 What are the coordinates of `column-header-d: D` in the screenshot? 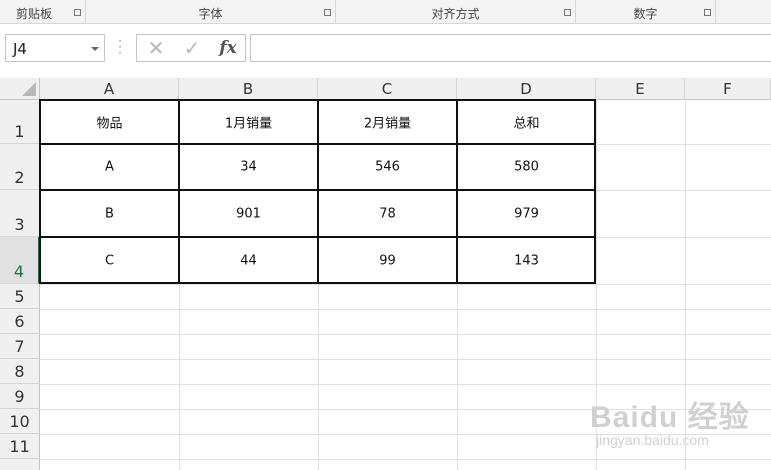 It's located at (526, 89).